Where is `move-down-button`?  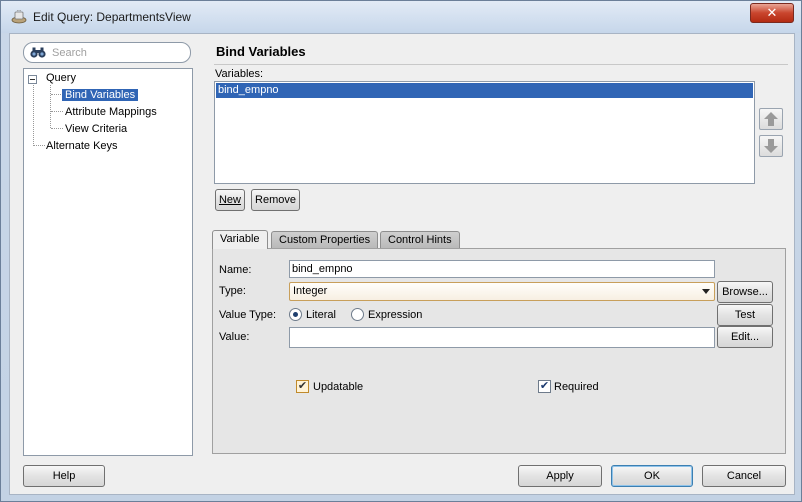 move-down-button is located at coordinates (771, 146).